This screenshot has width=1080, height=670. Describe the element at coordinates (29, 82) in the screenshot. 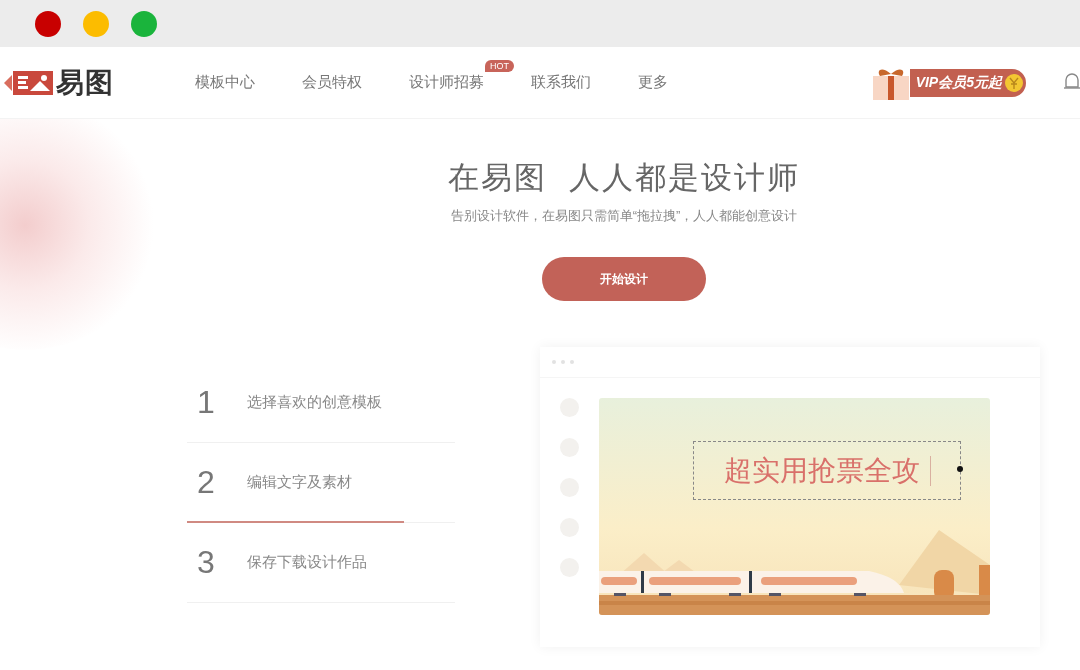

I see `logo-icon` at that location.